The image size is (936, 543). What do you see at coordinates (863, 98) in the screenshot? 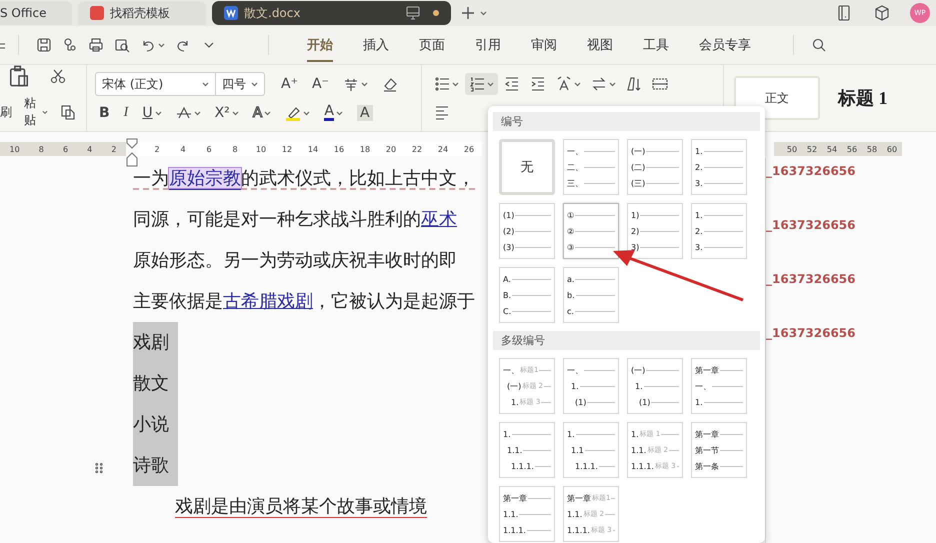
I see `style-preset: 标题 1` at bounding box center [863, 98].